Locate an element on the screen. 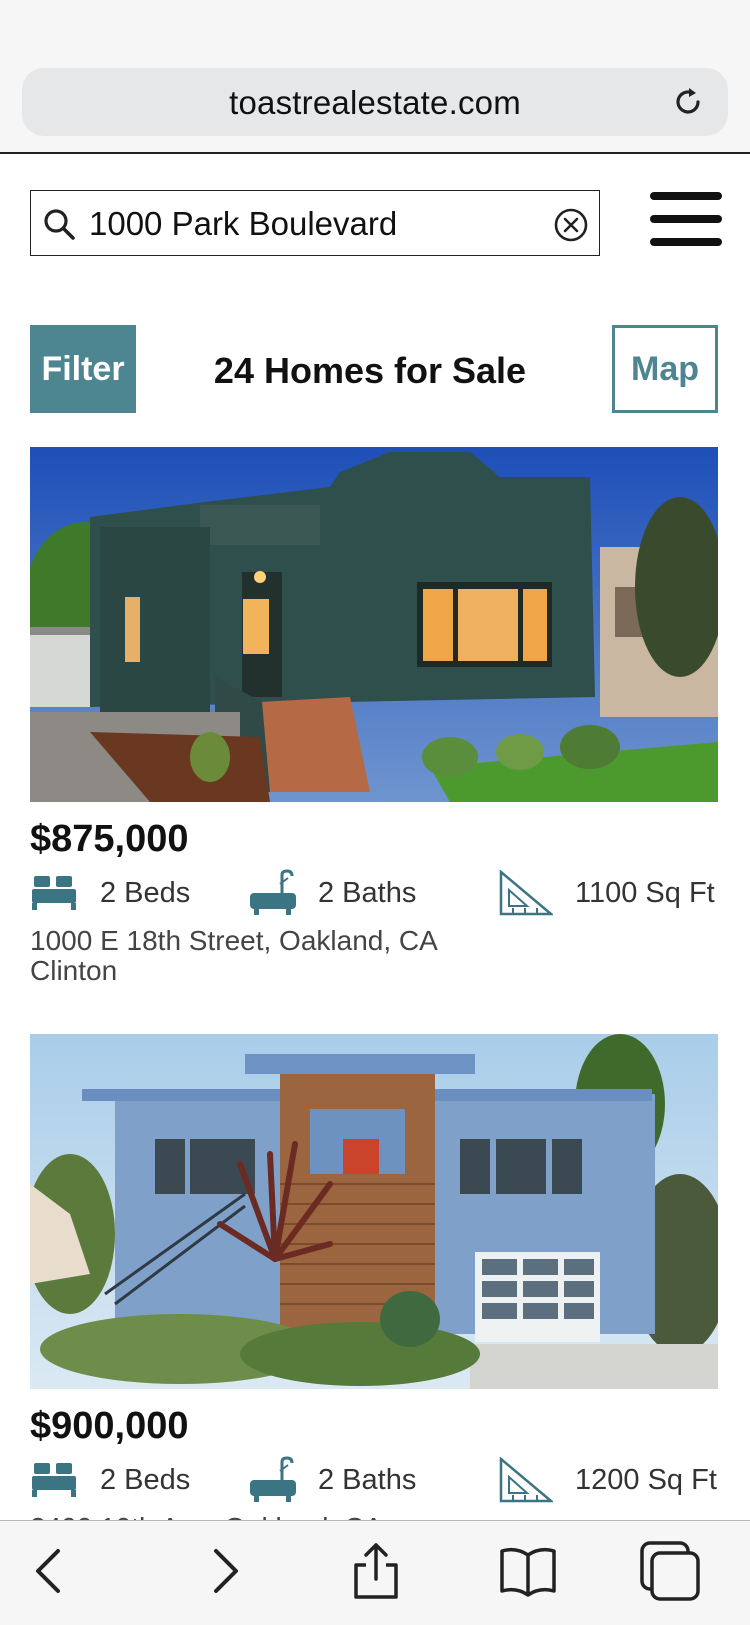 Image resolution: width=750 pixels, height=1625 pixels. url-text: toastrealestate.com is located at coordinates (375, 102).